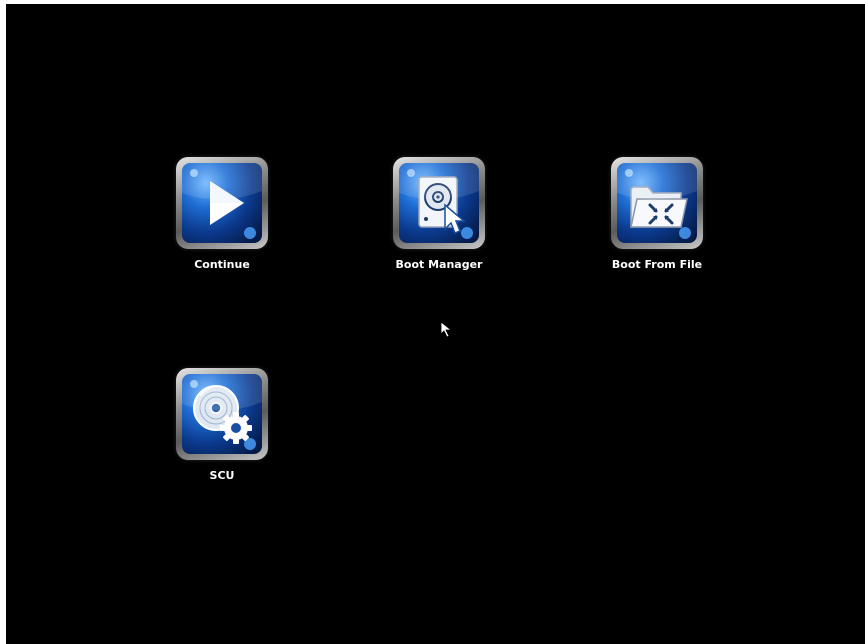  I want to click on scu-icon-frame, so click(222, 414).